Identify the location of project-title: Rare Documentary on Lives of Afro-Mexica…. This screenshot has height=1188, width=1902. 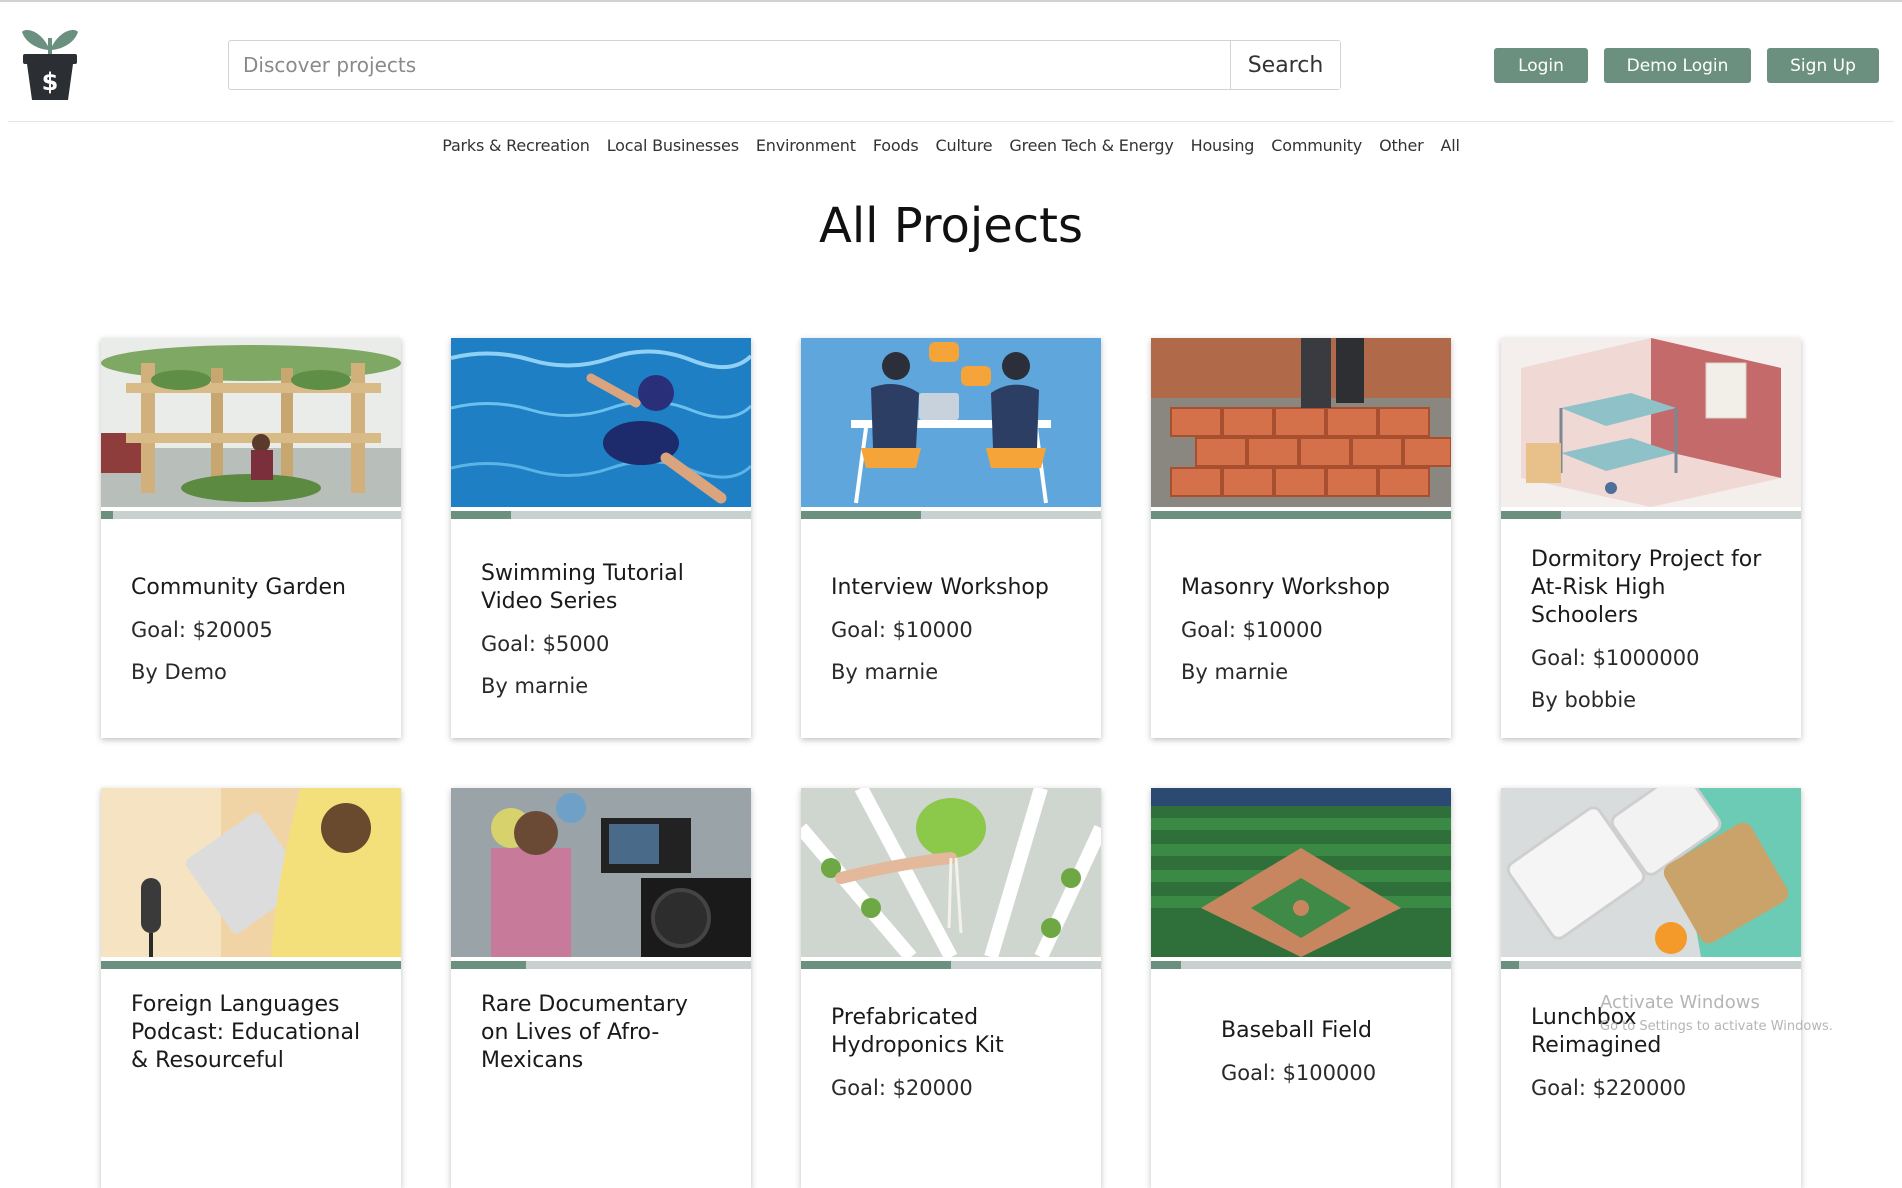
(601, 1033).